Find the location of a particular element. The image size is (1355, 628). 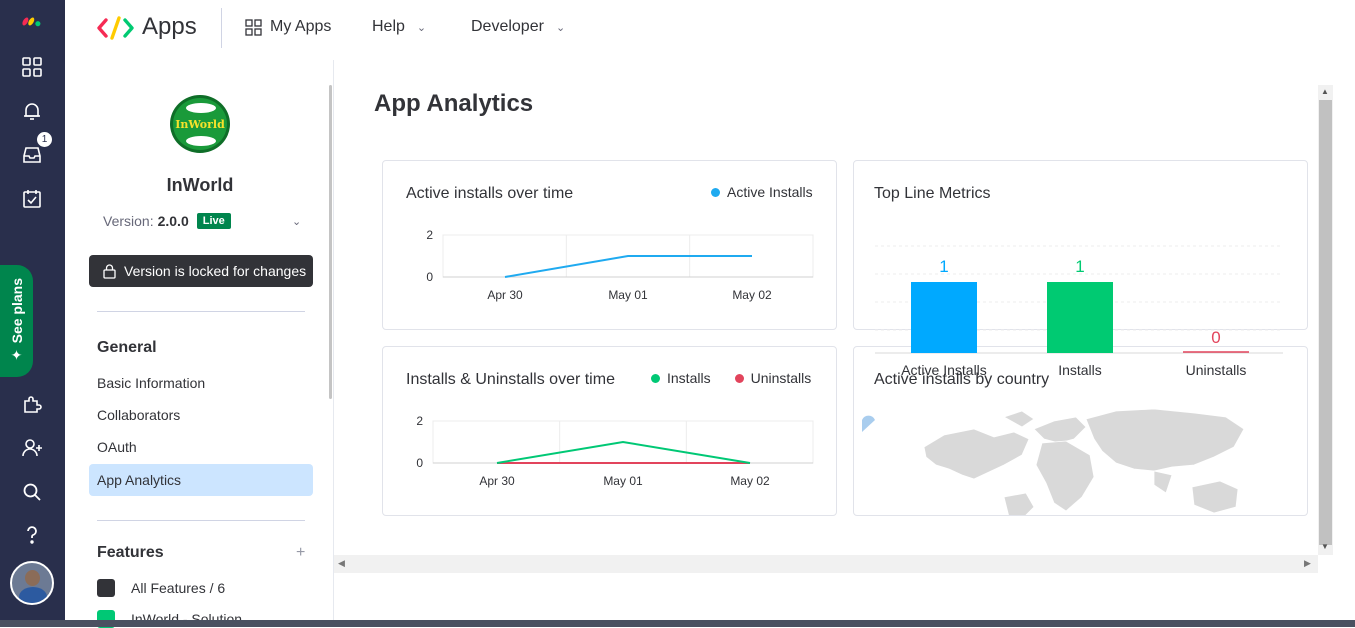

all-features-item: All Features / 6 is located at coordinates (161, 588).